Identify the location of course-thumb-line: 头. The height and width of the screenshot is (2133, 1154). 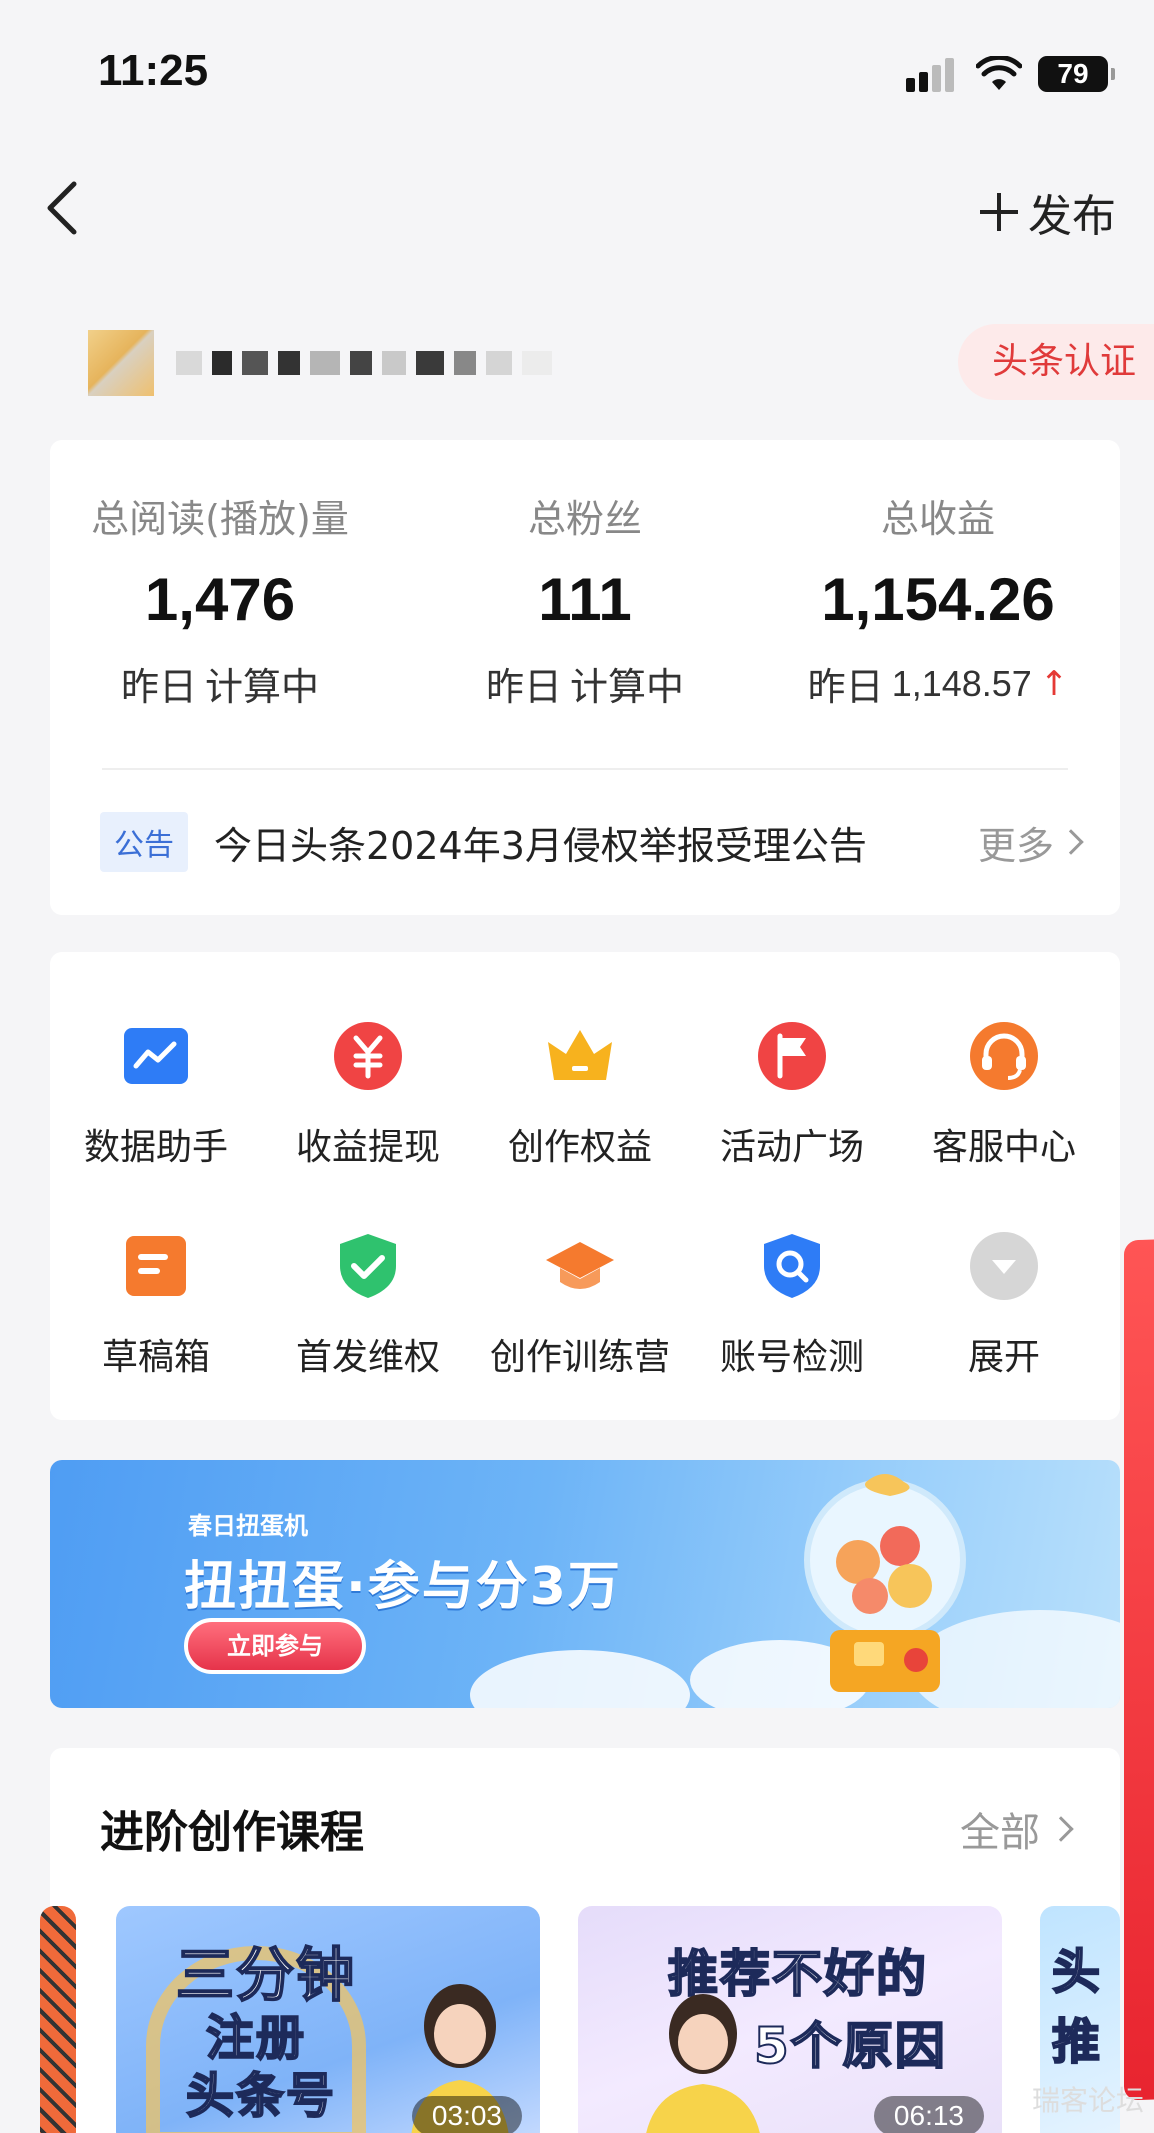
(1077, 1972).